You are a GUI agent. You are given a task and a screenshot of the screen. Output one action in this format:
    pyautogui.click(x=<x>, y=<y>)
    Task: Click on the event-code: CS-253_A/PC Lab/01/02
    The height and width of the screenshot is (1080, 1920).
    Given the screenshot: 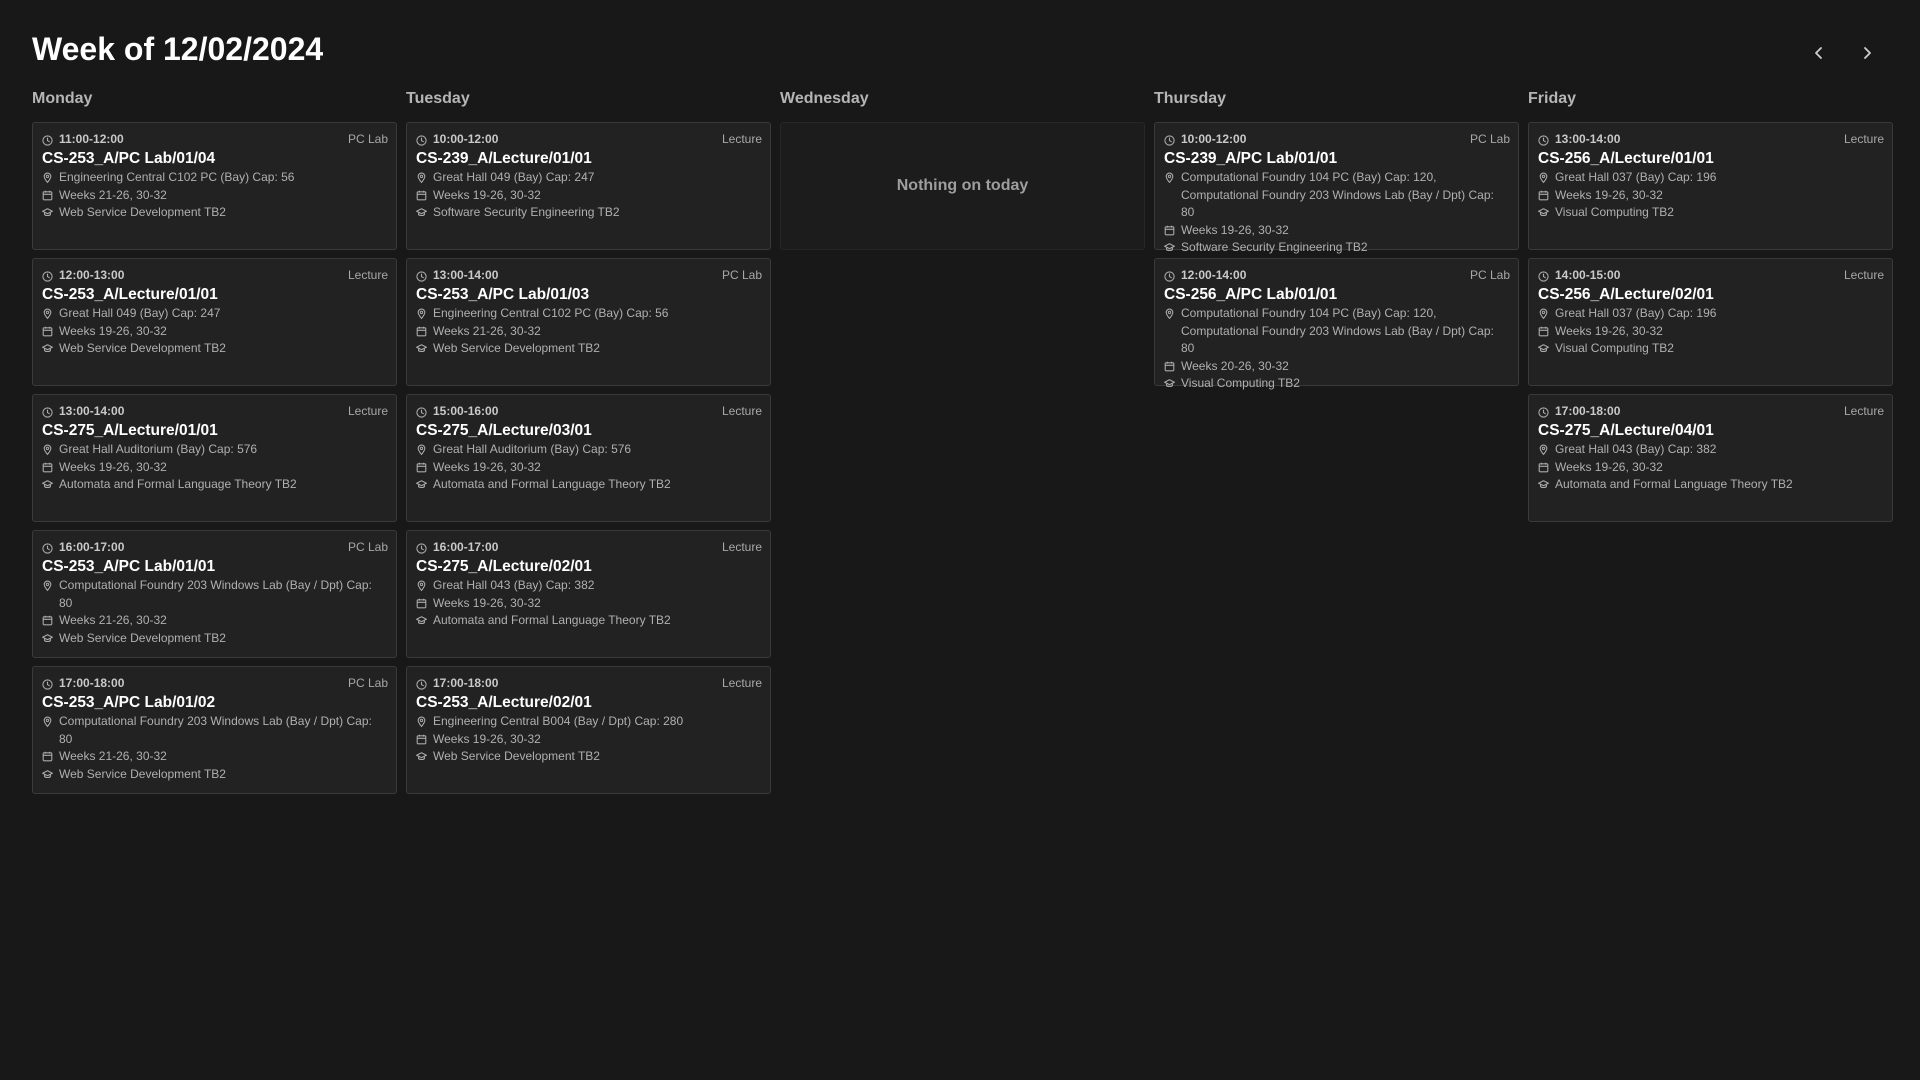 What is the action you would take?
    pyautogui.click(x=129, y=702)
    